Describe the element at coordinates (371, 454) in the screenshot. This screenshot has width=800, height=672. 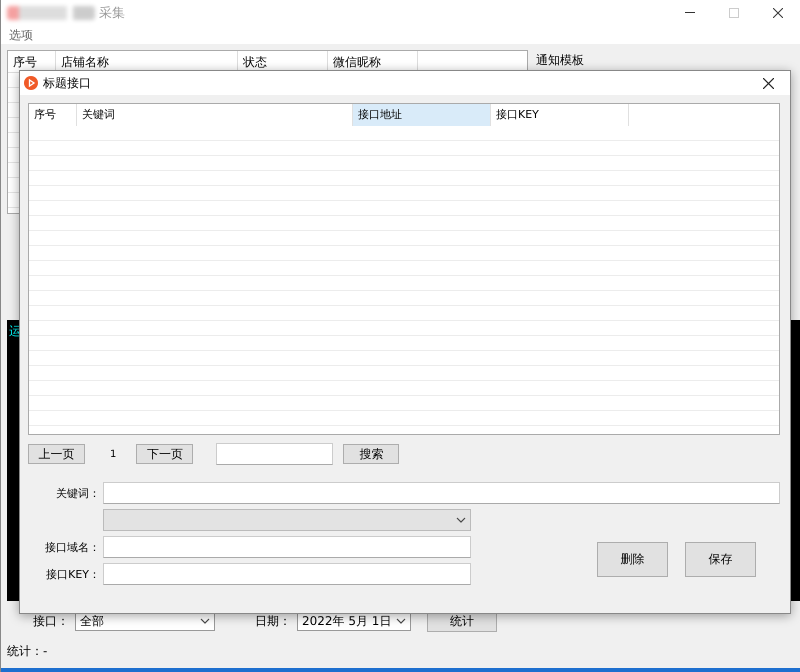
I see `search-button: 搜索` at that location.